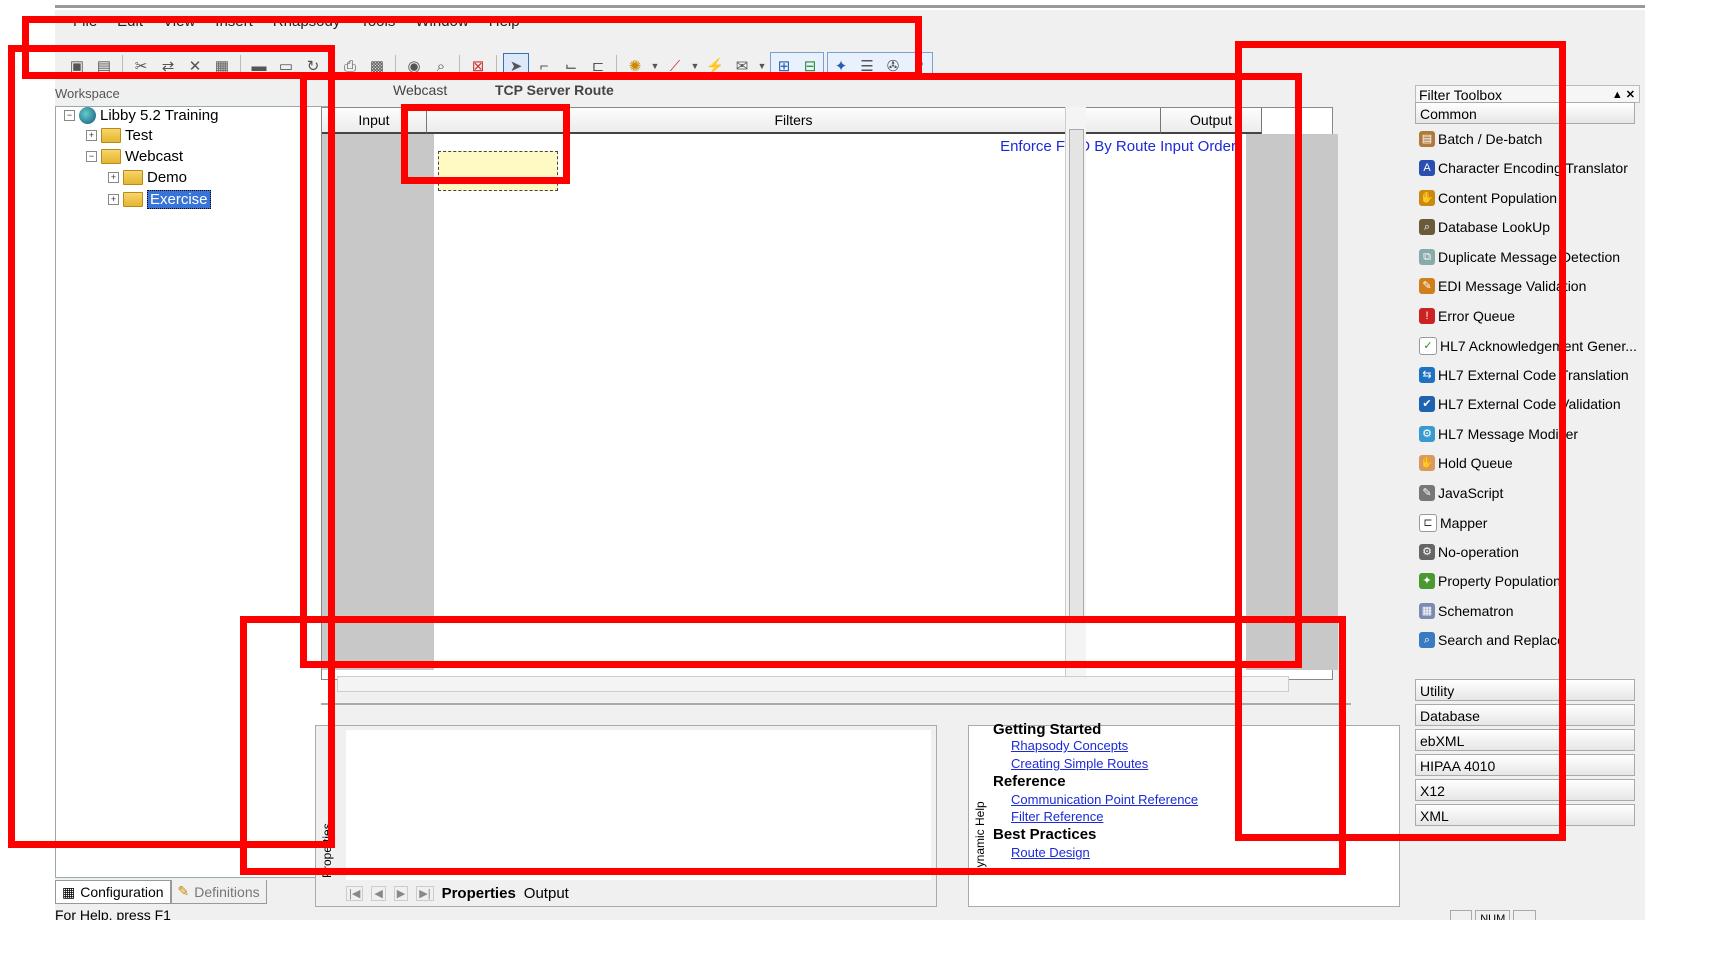  Describe the element at coordinates (554, 90) in the screenshot. I see `tab-tcp-server-route: TCP Server Route` at that location.